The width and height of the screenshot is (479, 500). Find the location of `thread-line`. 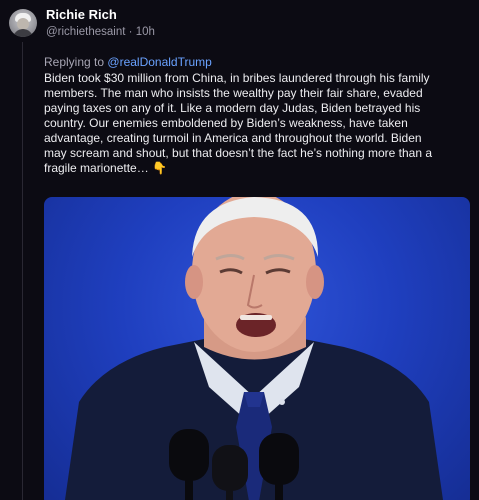

thread-line is located at coordinates (22, 271).